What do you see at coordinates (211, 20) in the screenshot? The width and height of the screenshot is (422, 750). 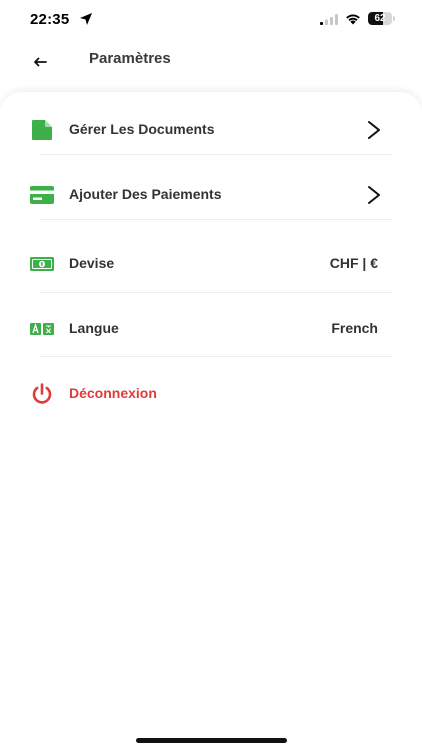 I see `status-bar: 22:35 62` at bounding box center [211, 20].